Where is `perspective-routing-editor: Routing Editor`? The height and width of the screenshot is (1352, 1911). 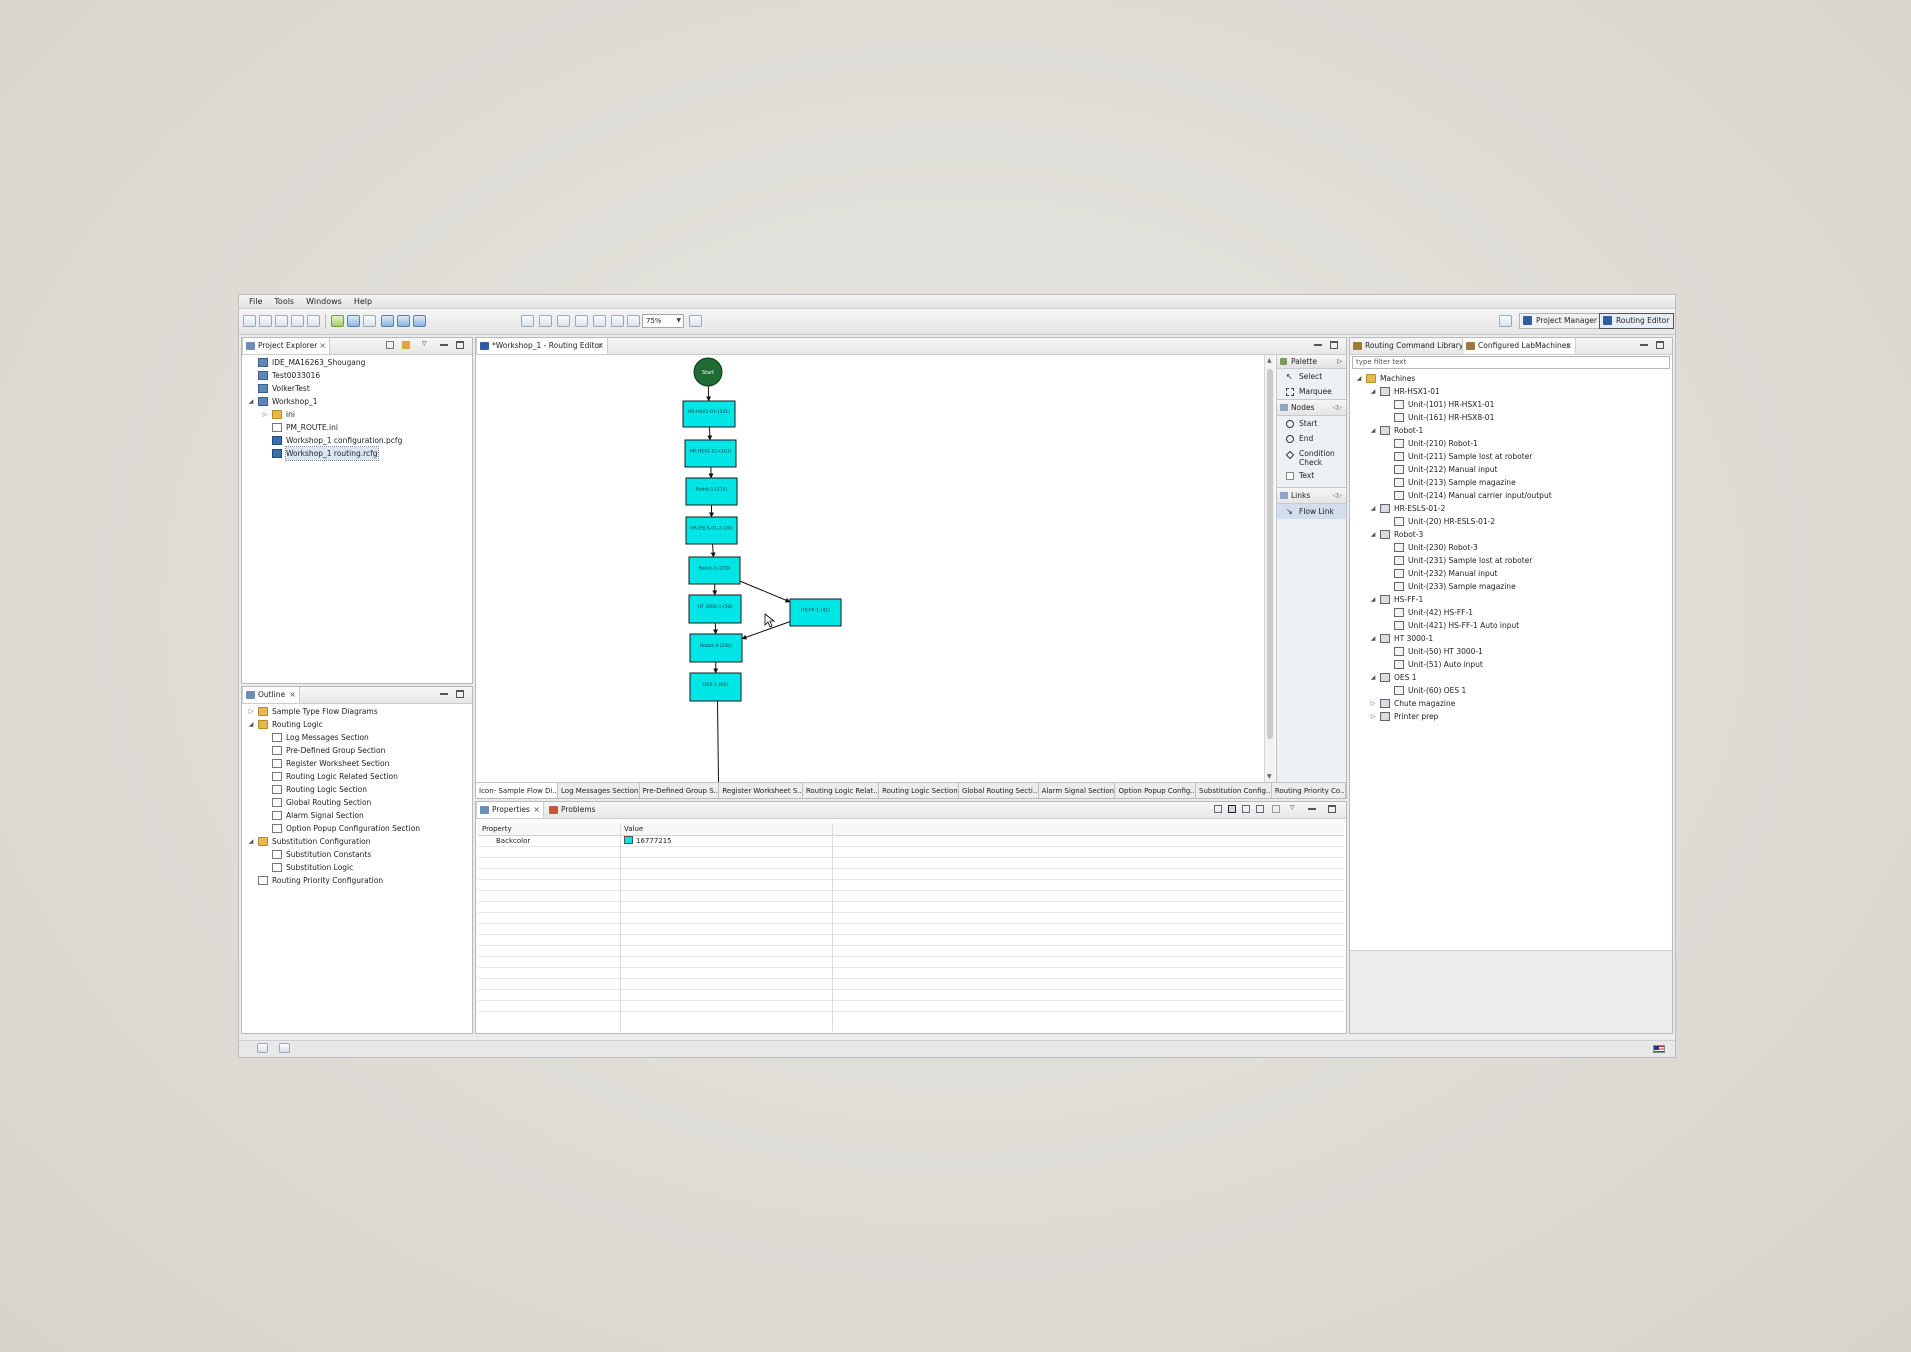 perspective-routing-editor: Routing Editor is located at coordinates (1637, 321).